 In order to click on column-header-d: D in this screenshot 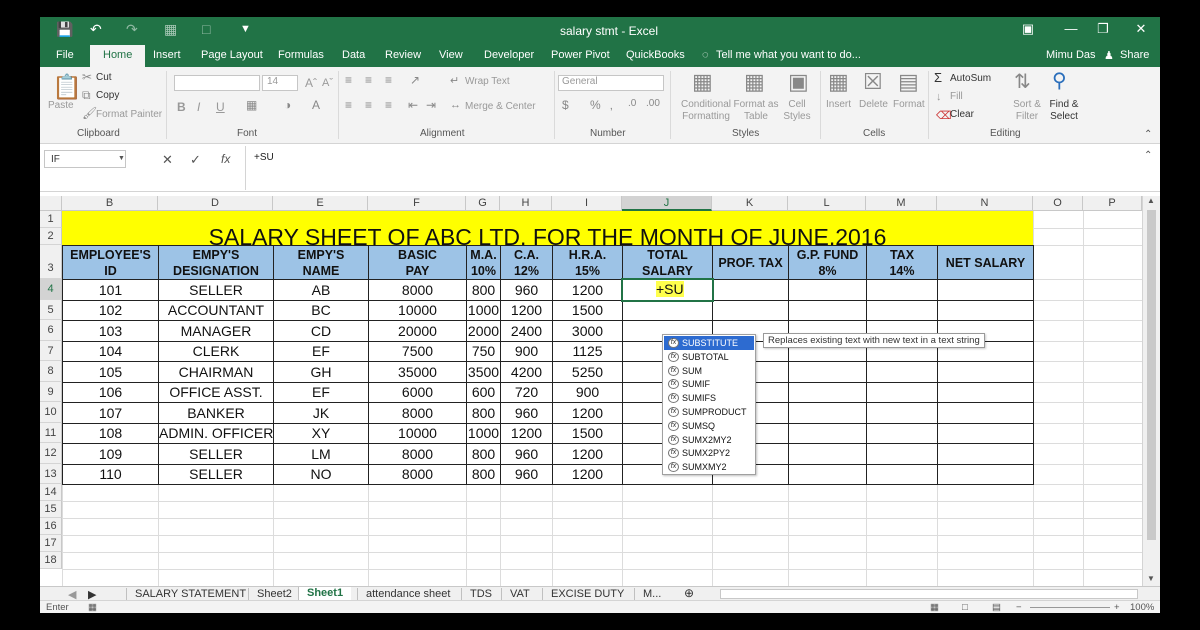, I will do `click(215, 203)`.